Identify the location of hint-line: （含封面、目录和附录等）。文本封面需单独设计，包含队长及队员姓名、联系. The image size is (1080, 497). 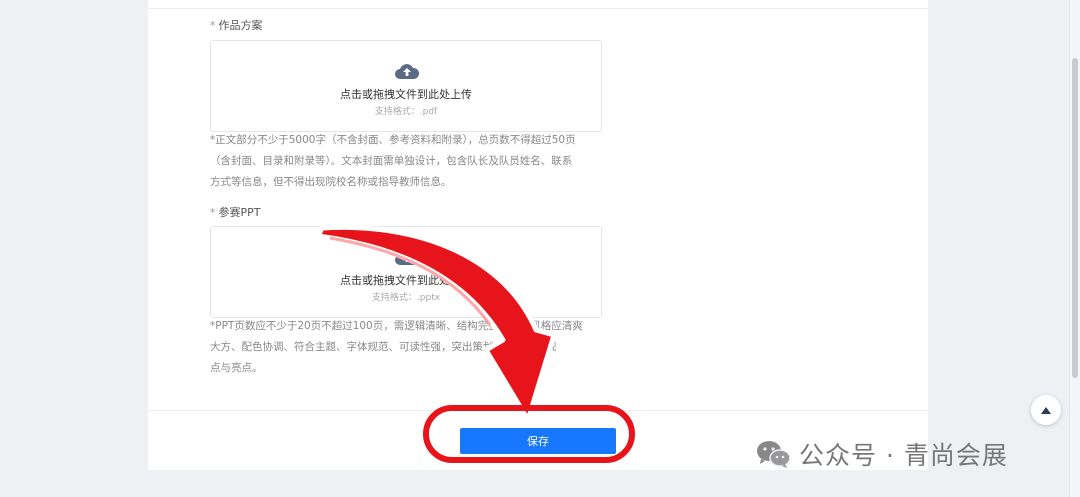
(391, 161).